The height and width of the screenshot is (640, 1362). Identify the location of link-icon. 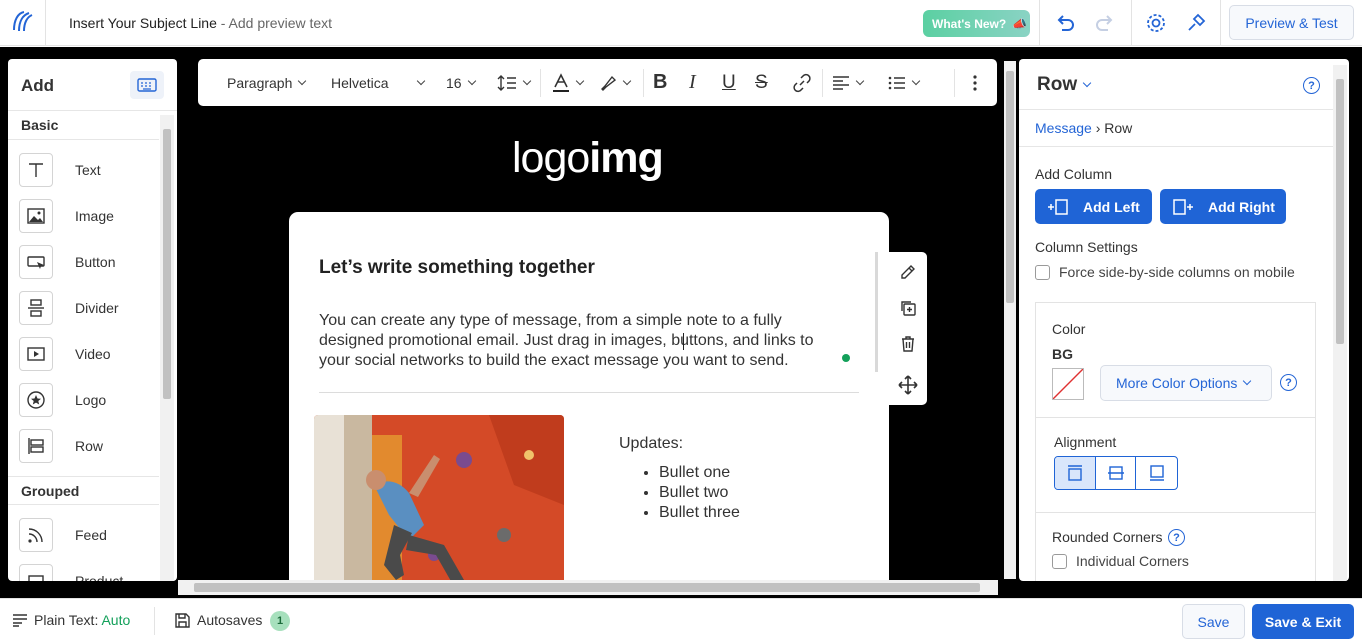
(802, 82).